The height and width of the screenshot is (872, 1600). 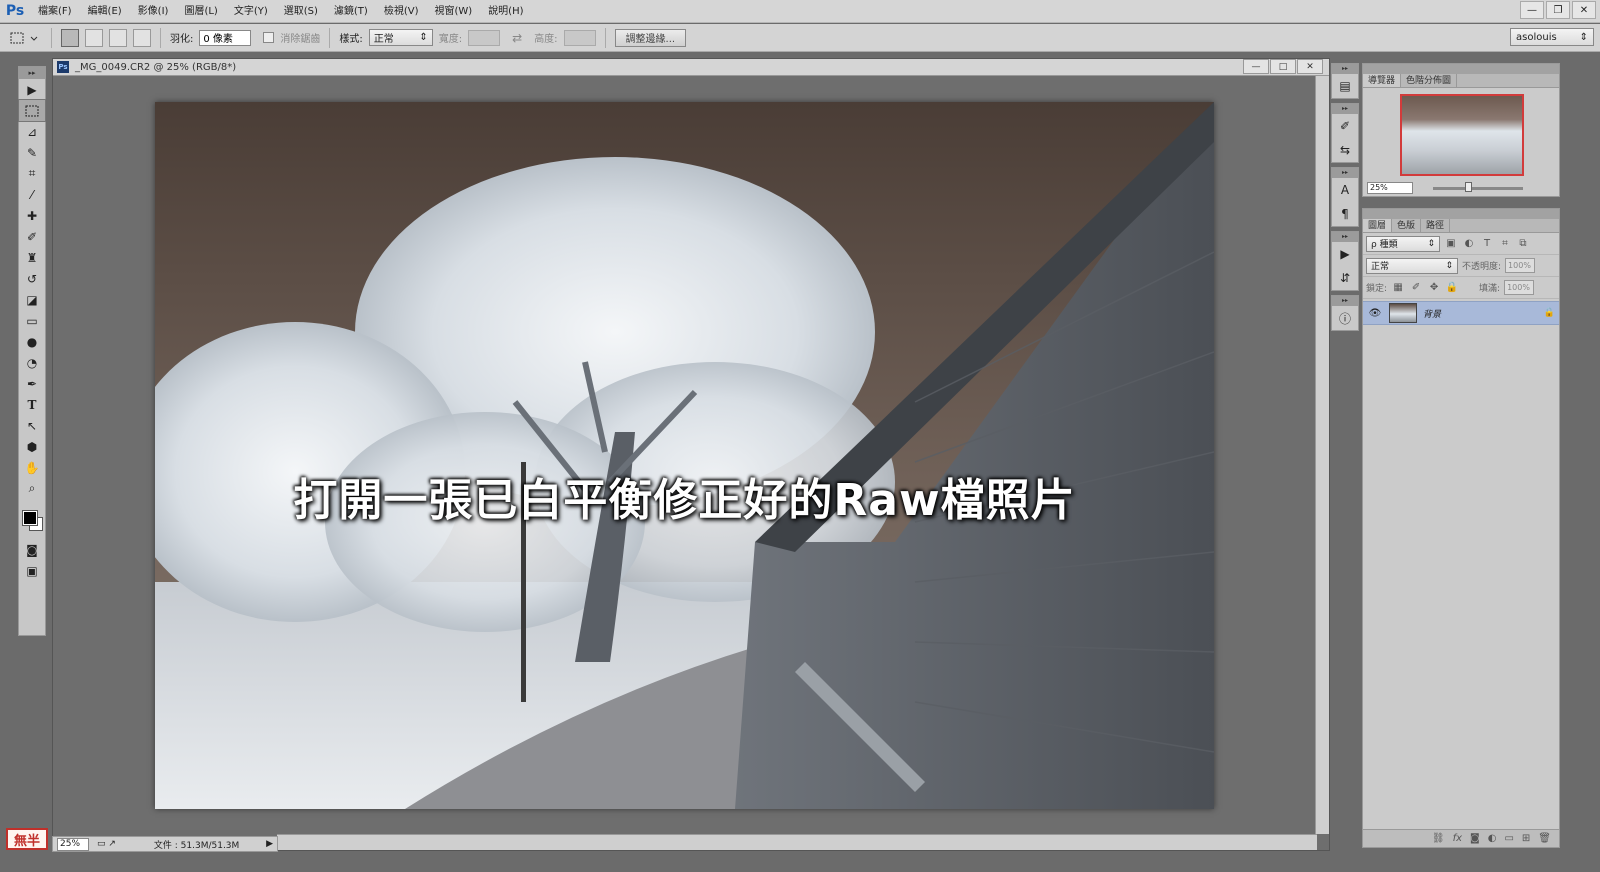 What do you see at coordinates (1584, 10) in the screenshot?
I see `close-button: ✕` at bounding box center [1584, 10].